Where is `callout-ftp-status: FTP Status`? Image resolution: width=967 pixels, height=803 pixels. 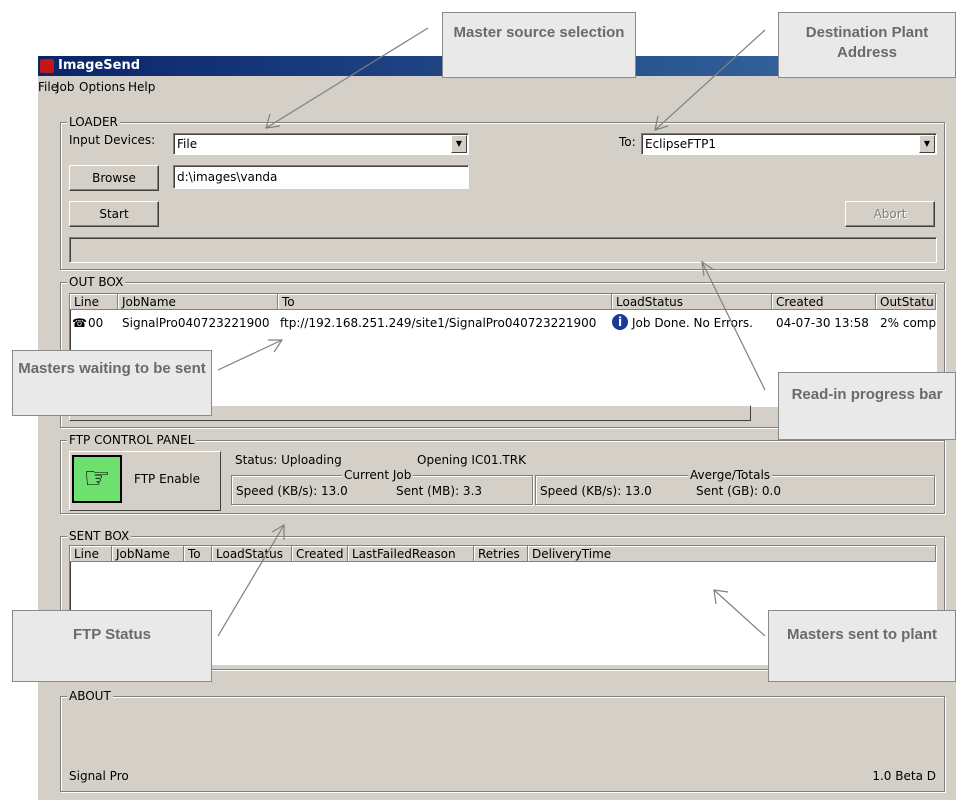
callout-ftp-status: FTP Status is located at coordinates (112, 646).